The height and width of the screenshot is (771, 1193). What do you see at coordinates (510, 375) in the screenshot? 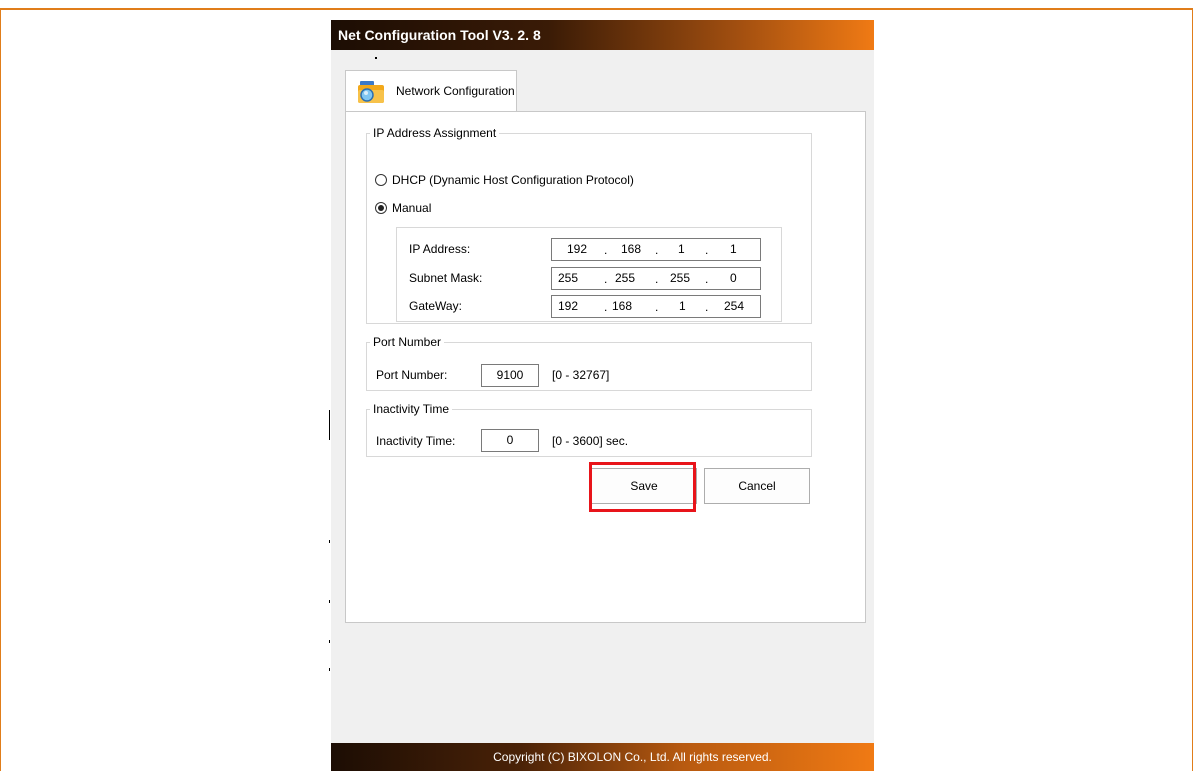
I see `port-number-input: 9100` at bounding box center [510, 375].